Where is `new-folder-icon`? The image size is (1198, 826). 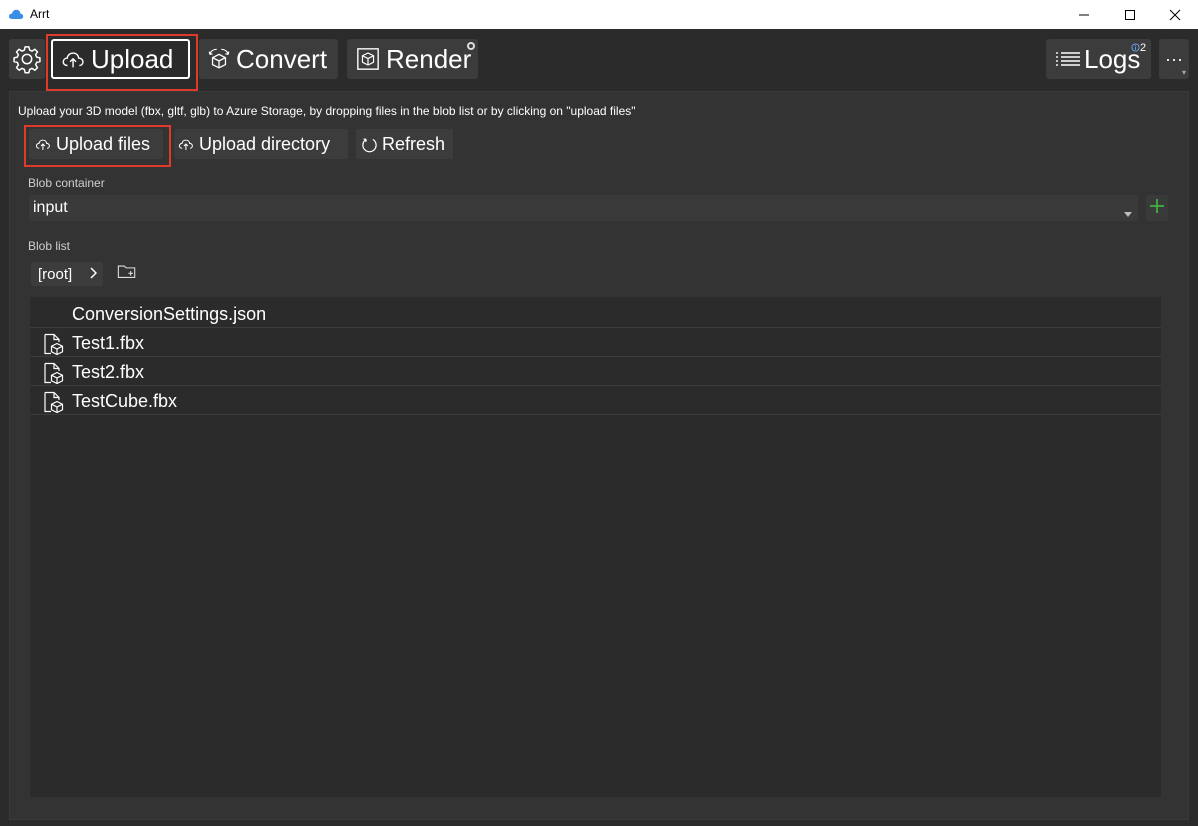 new-folder-icon is located at coordinates (127, 274).